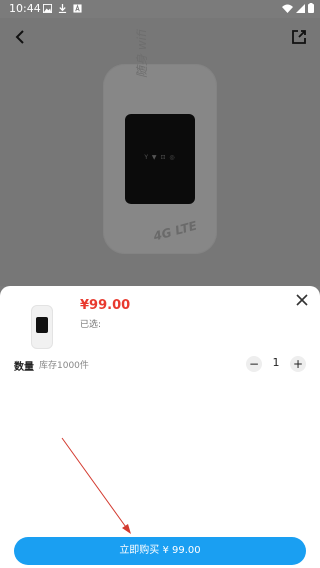 Image resolution: width=320 pixels, height=568 pixels. Describe the element at coordinates (21, 37) in the screenshot. I see `chevron-left-icon` at that location.